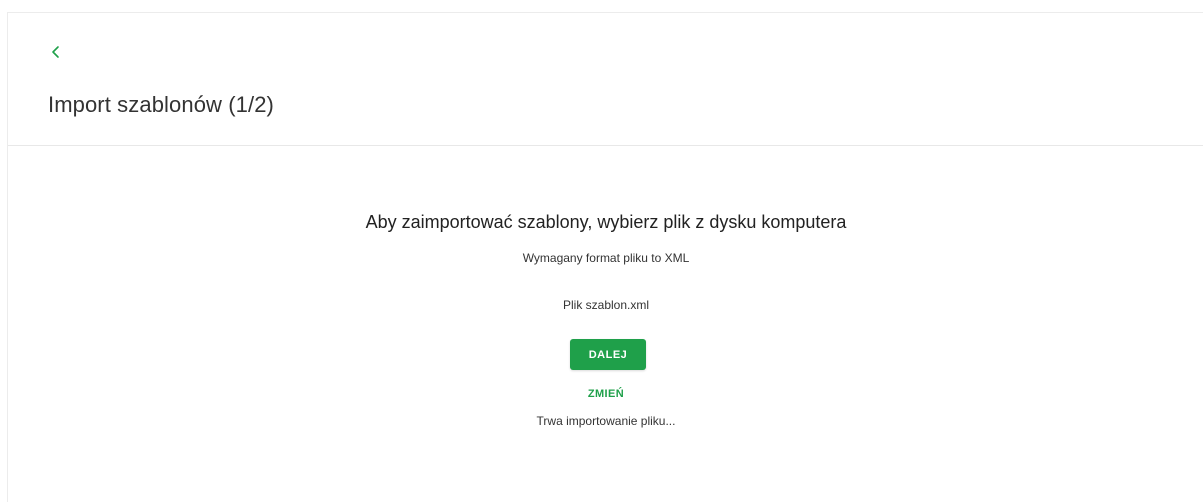 Image resolution: width=1203 pixels, height=502 pixels. Describe the element at coordinates (161, 104) in the screenshot. I see `page-title: Import szablonów (1/2)` at that location.